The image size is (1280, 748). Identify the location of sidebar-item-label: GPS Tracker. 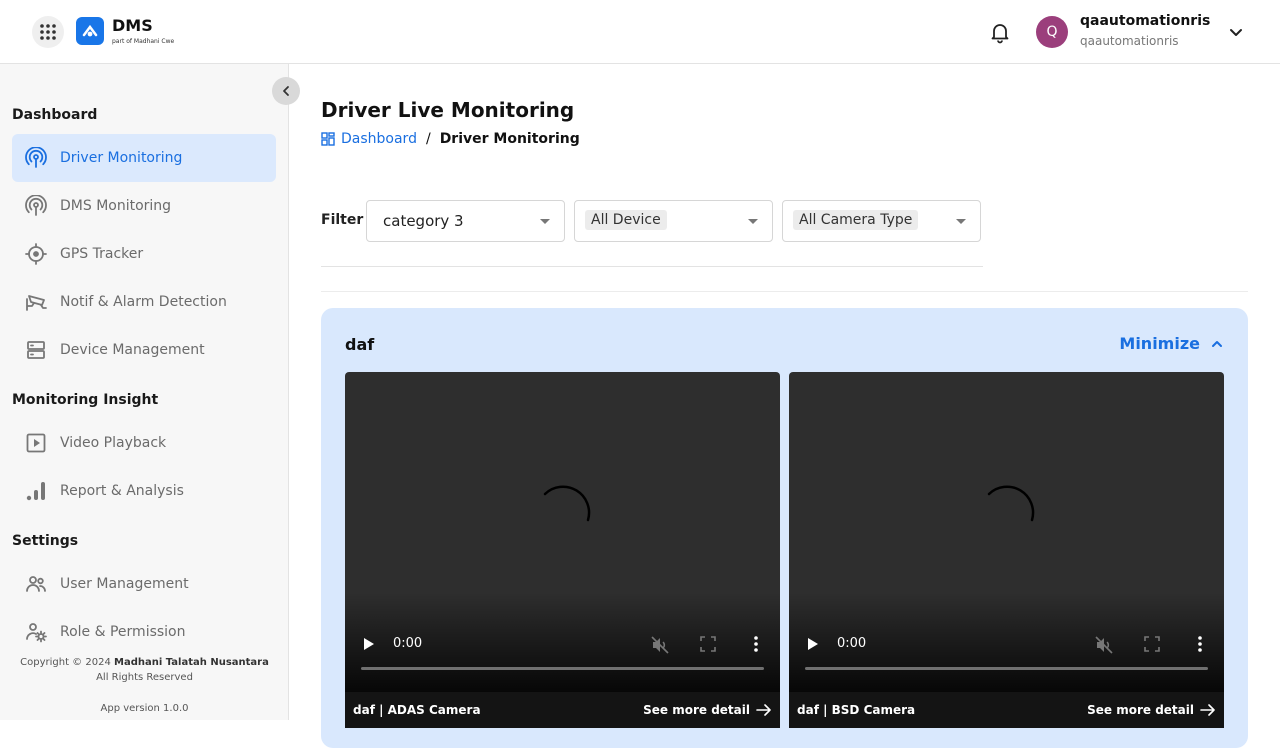
(102, 254).